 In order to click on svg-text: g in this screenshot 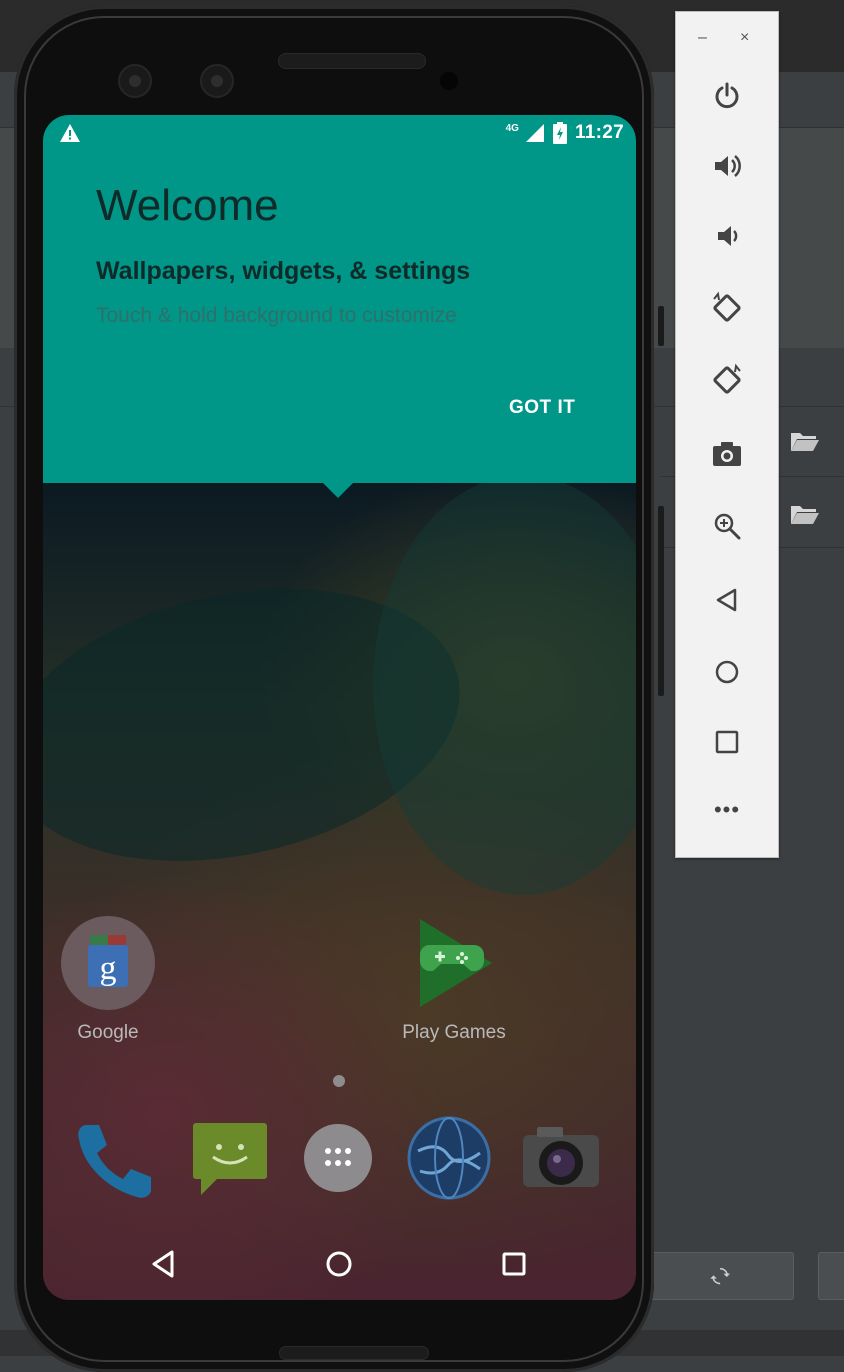, I will do `click(108, 968)`.